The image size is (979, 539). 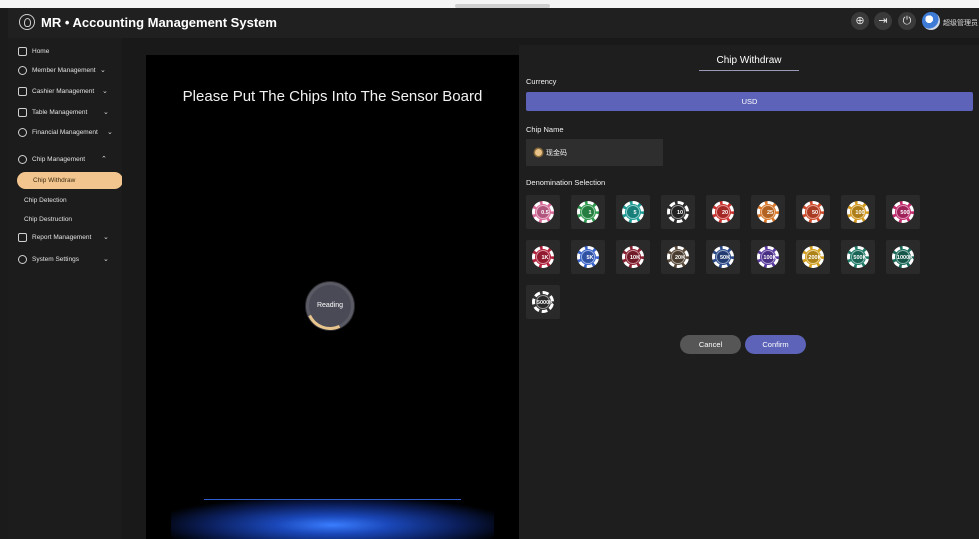 I want to click on denomination-chip: 5000K, so click(x=543, y=302).